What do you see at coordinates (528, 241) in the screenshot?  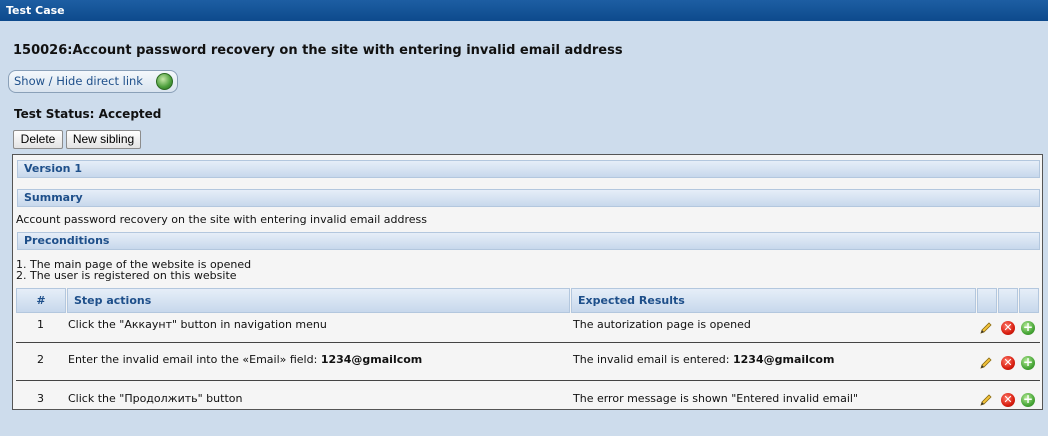 I see `preconditions-header: Preconditions` at bounding box center [528, 241].